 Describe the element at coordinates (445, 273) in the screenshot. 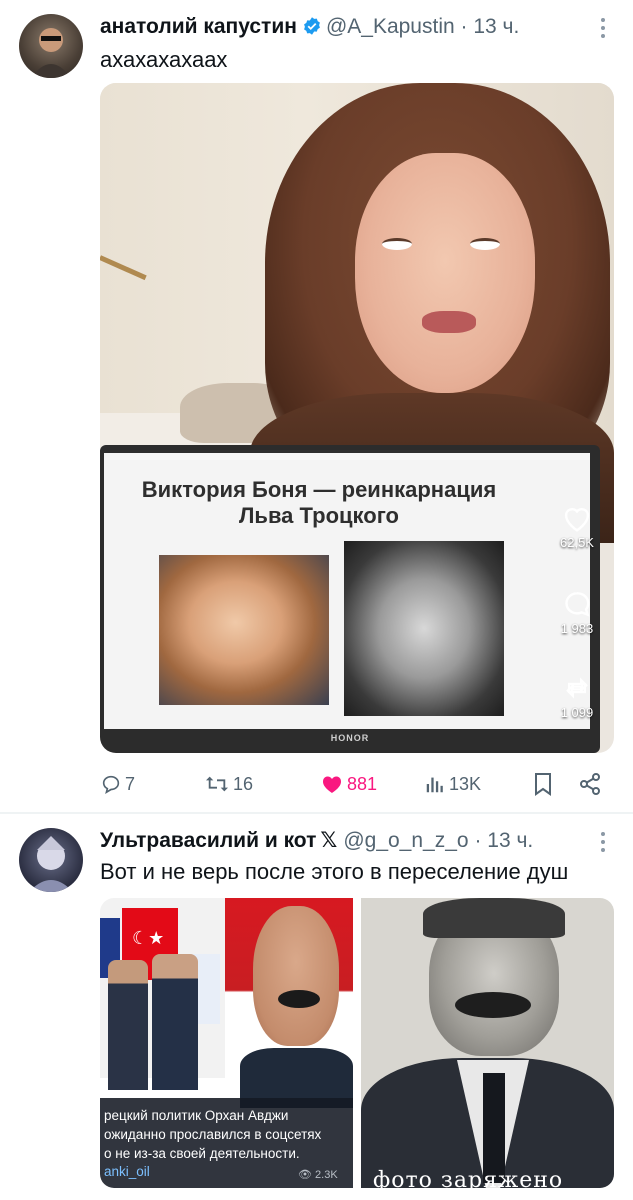

I see `woman-face` at that location.